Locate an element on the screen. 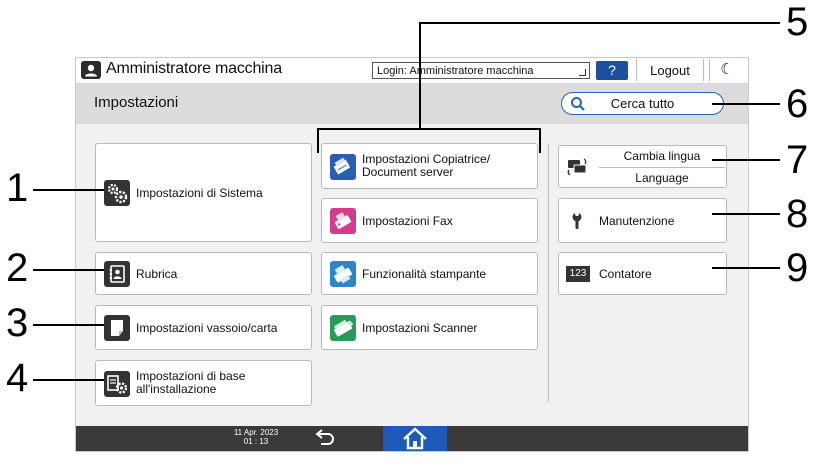 This screenshot has width=835, height=466. callout-6: 6 is located at coordinates (797, 104).